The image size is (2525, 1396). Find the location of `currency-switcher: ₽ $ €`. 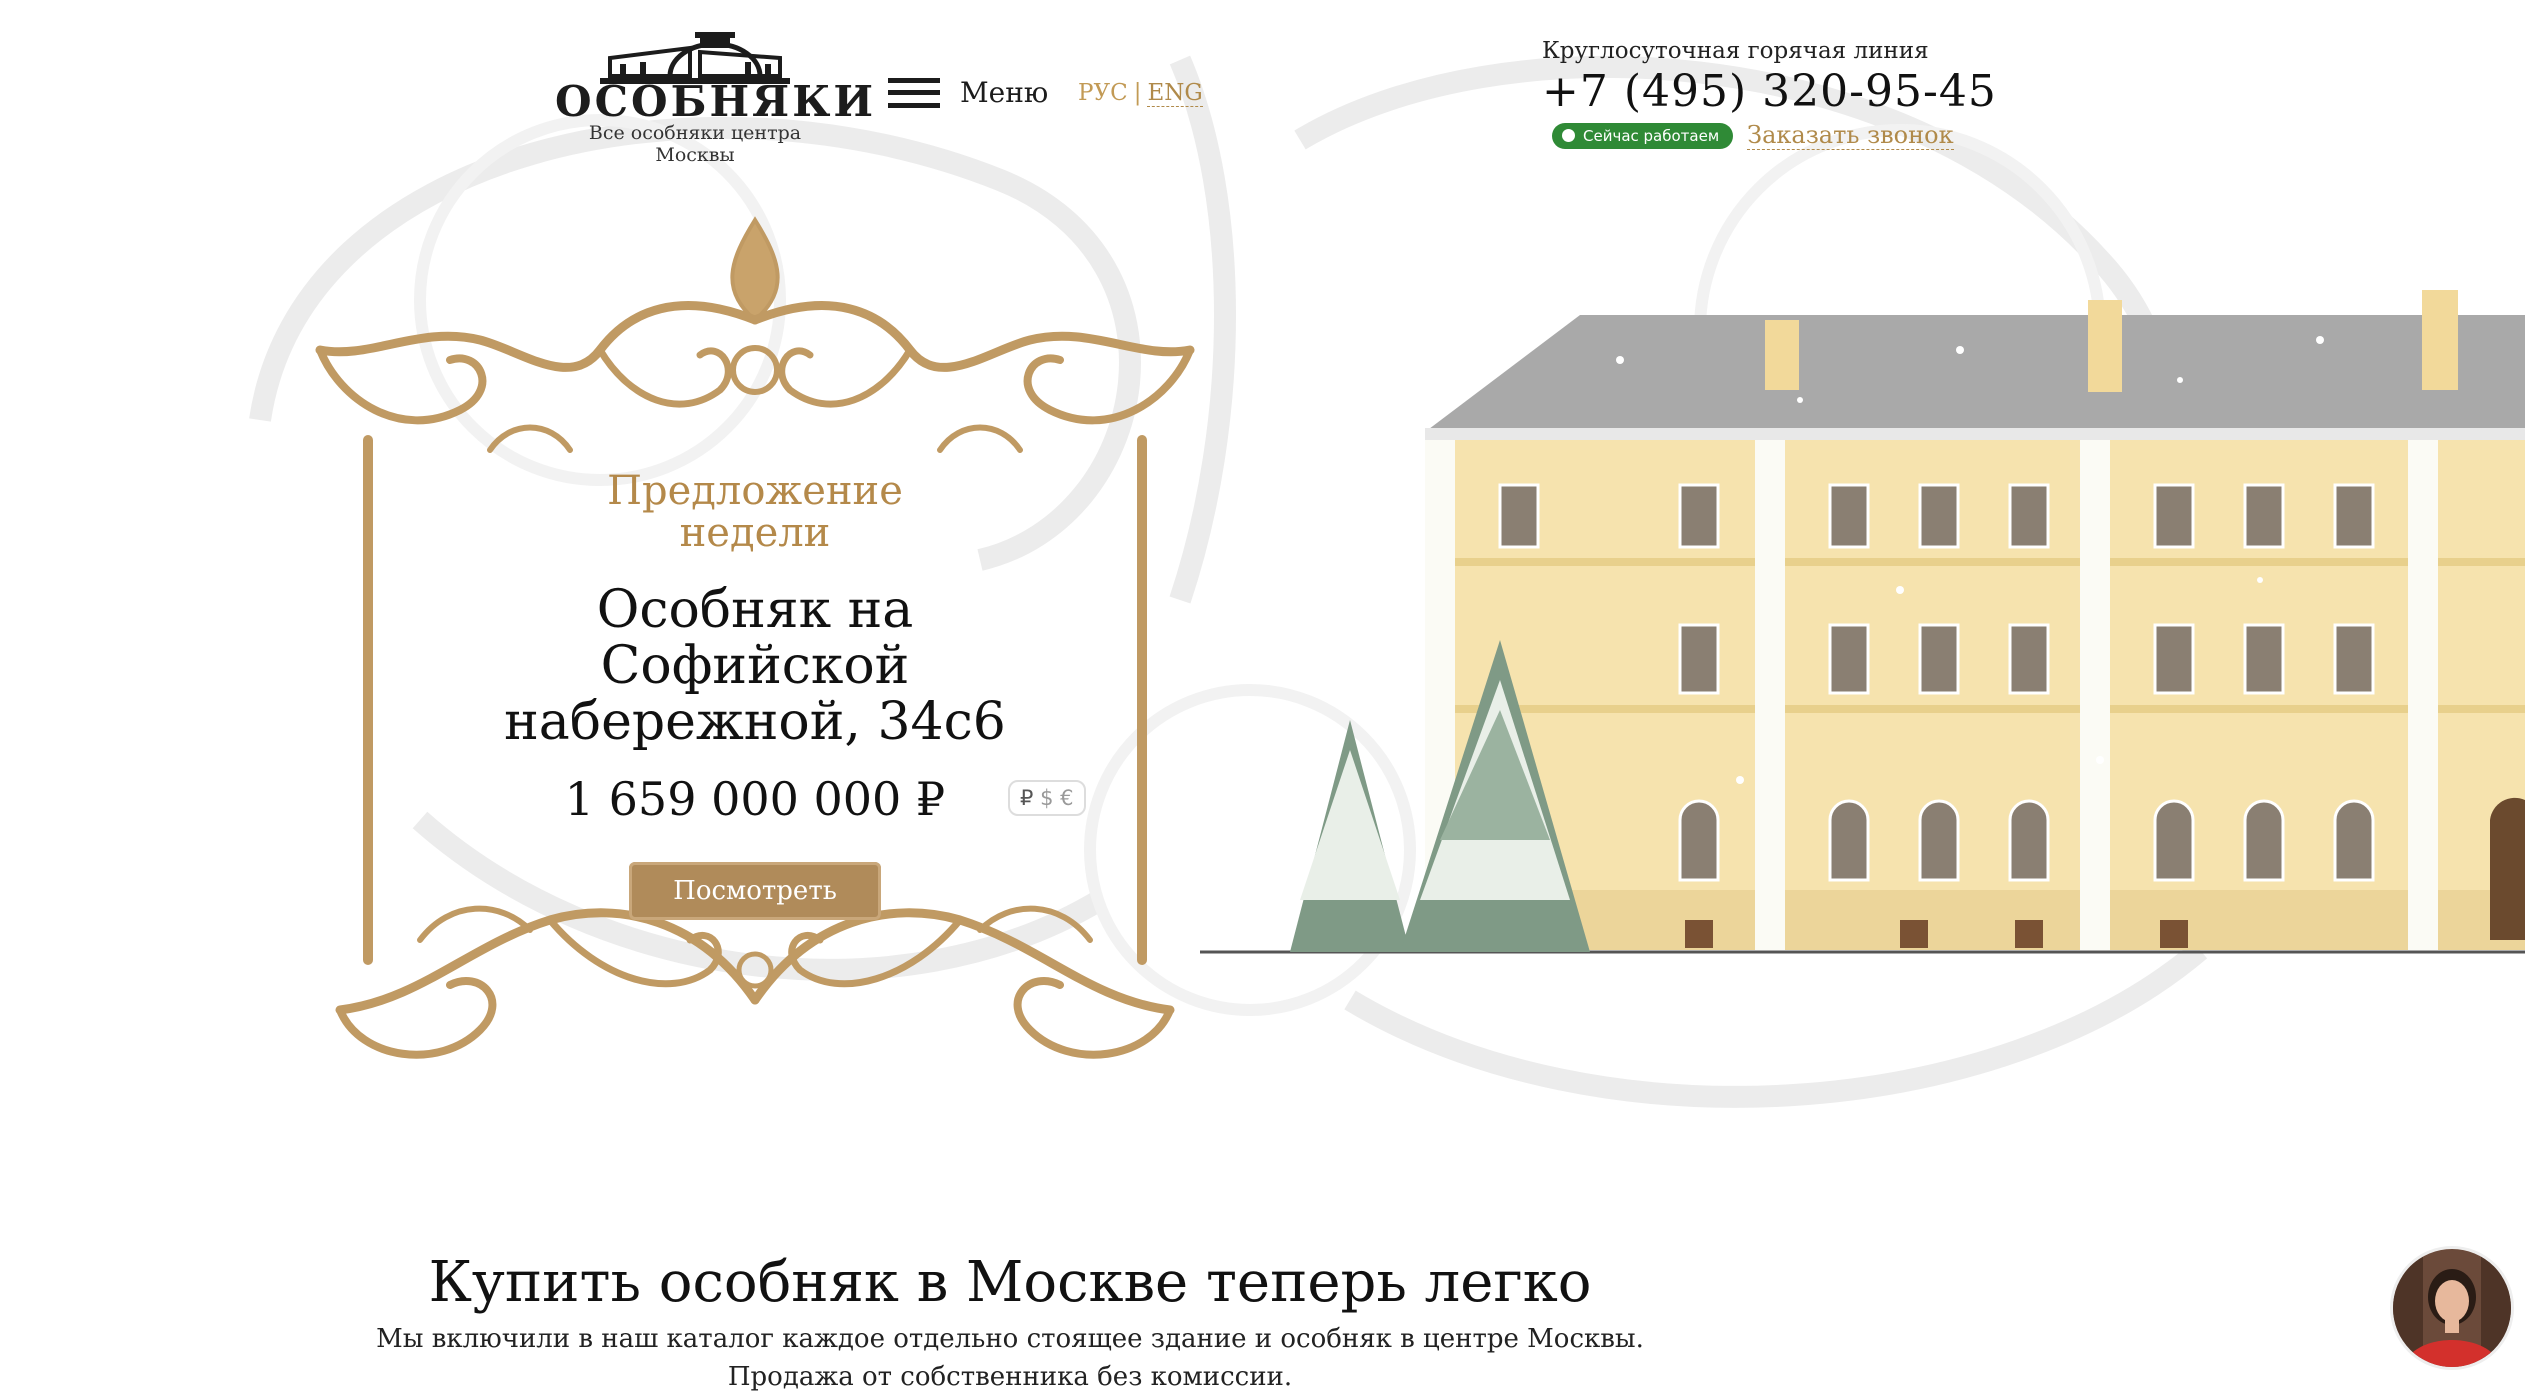

currency-switcher: ₽ $ € is located at coordinates (1047, 798).